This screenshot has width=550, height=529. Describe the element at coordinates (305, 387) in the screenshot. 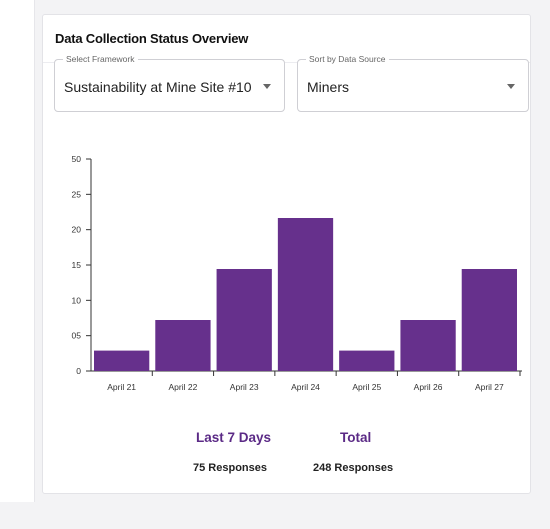

I see `x-tick-label: April 24` at that location.